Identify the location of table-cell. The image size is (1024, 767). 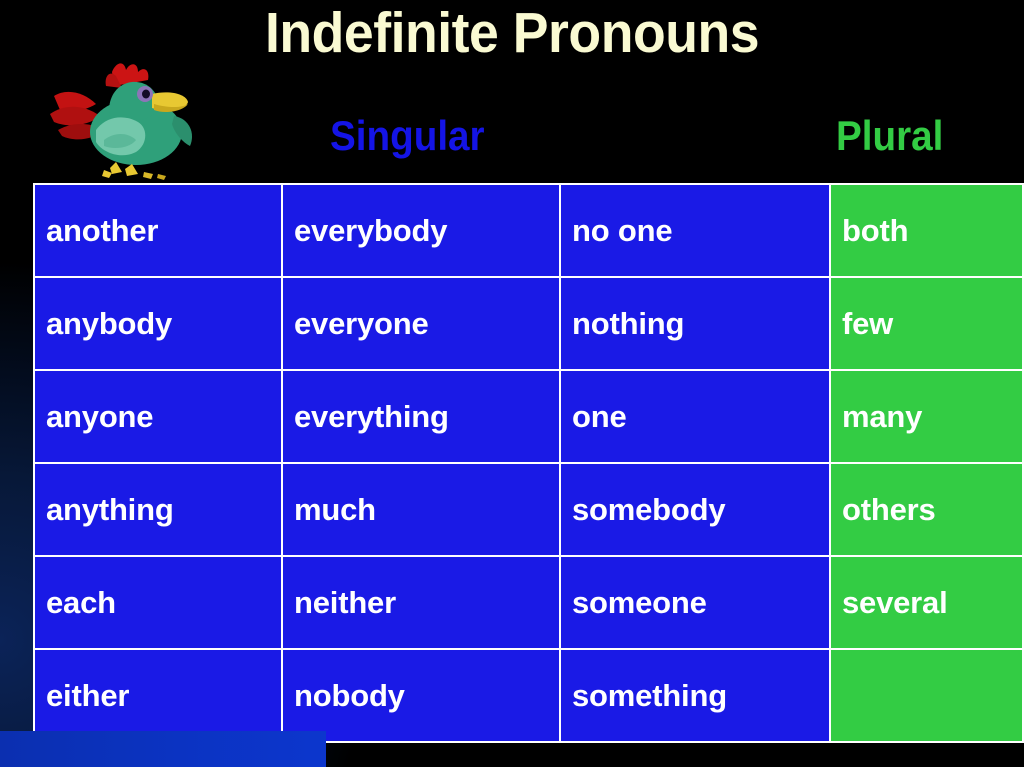
(926, 695).